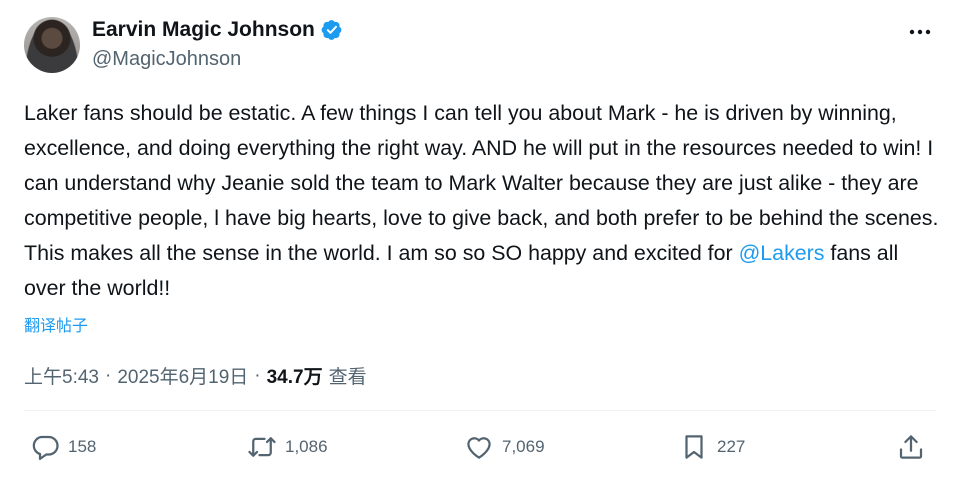 The height and width of the screenshot is (485, 960). I want to click on reply-button: 158, so click(63, 447).